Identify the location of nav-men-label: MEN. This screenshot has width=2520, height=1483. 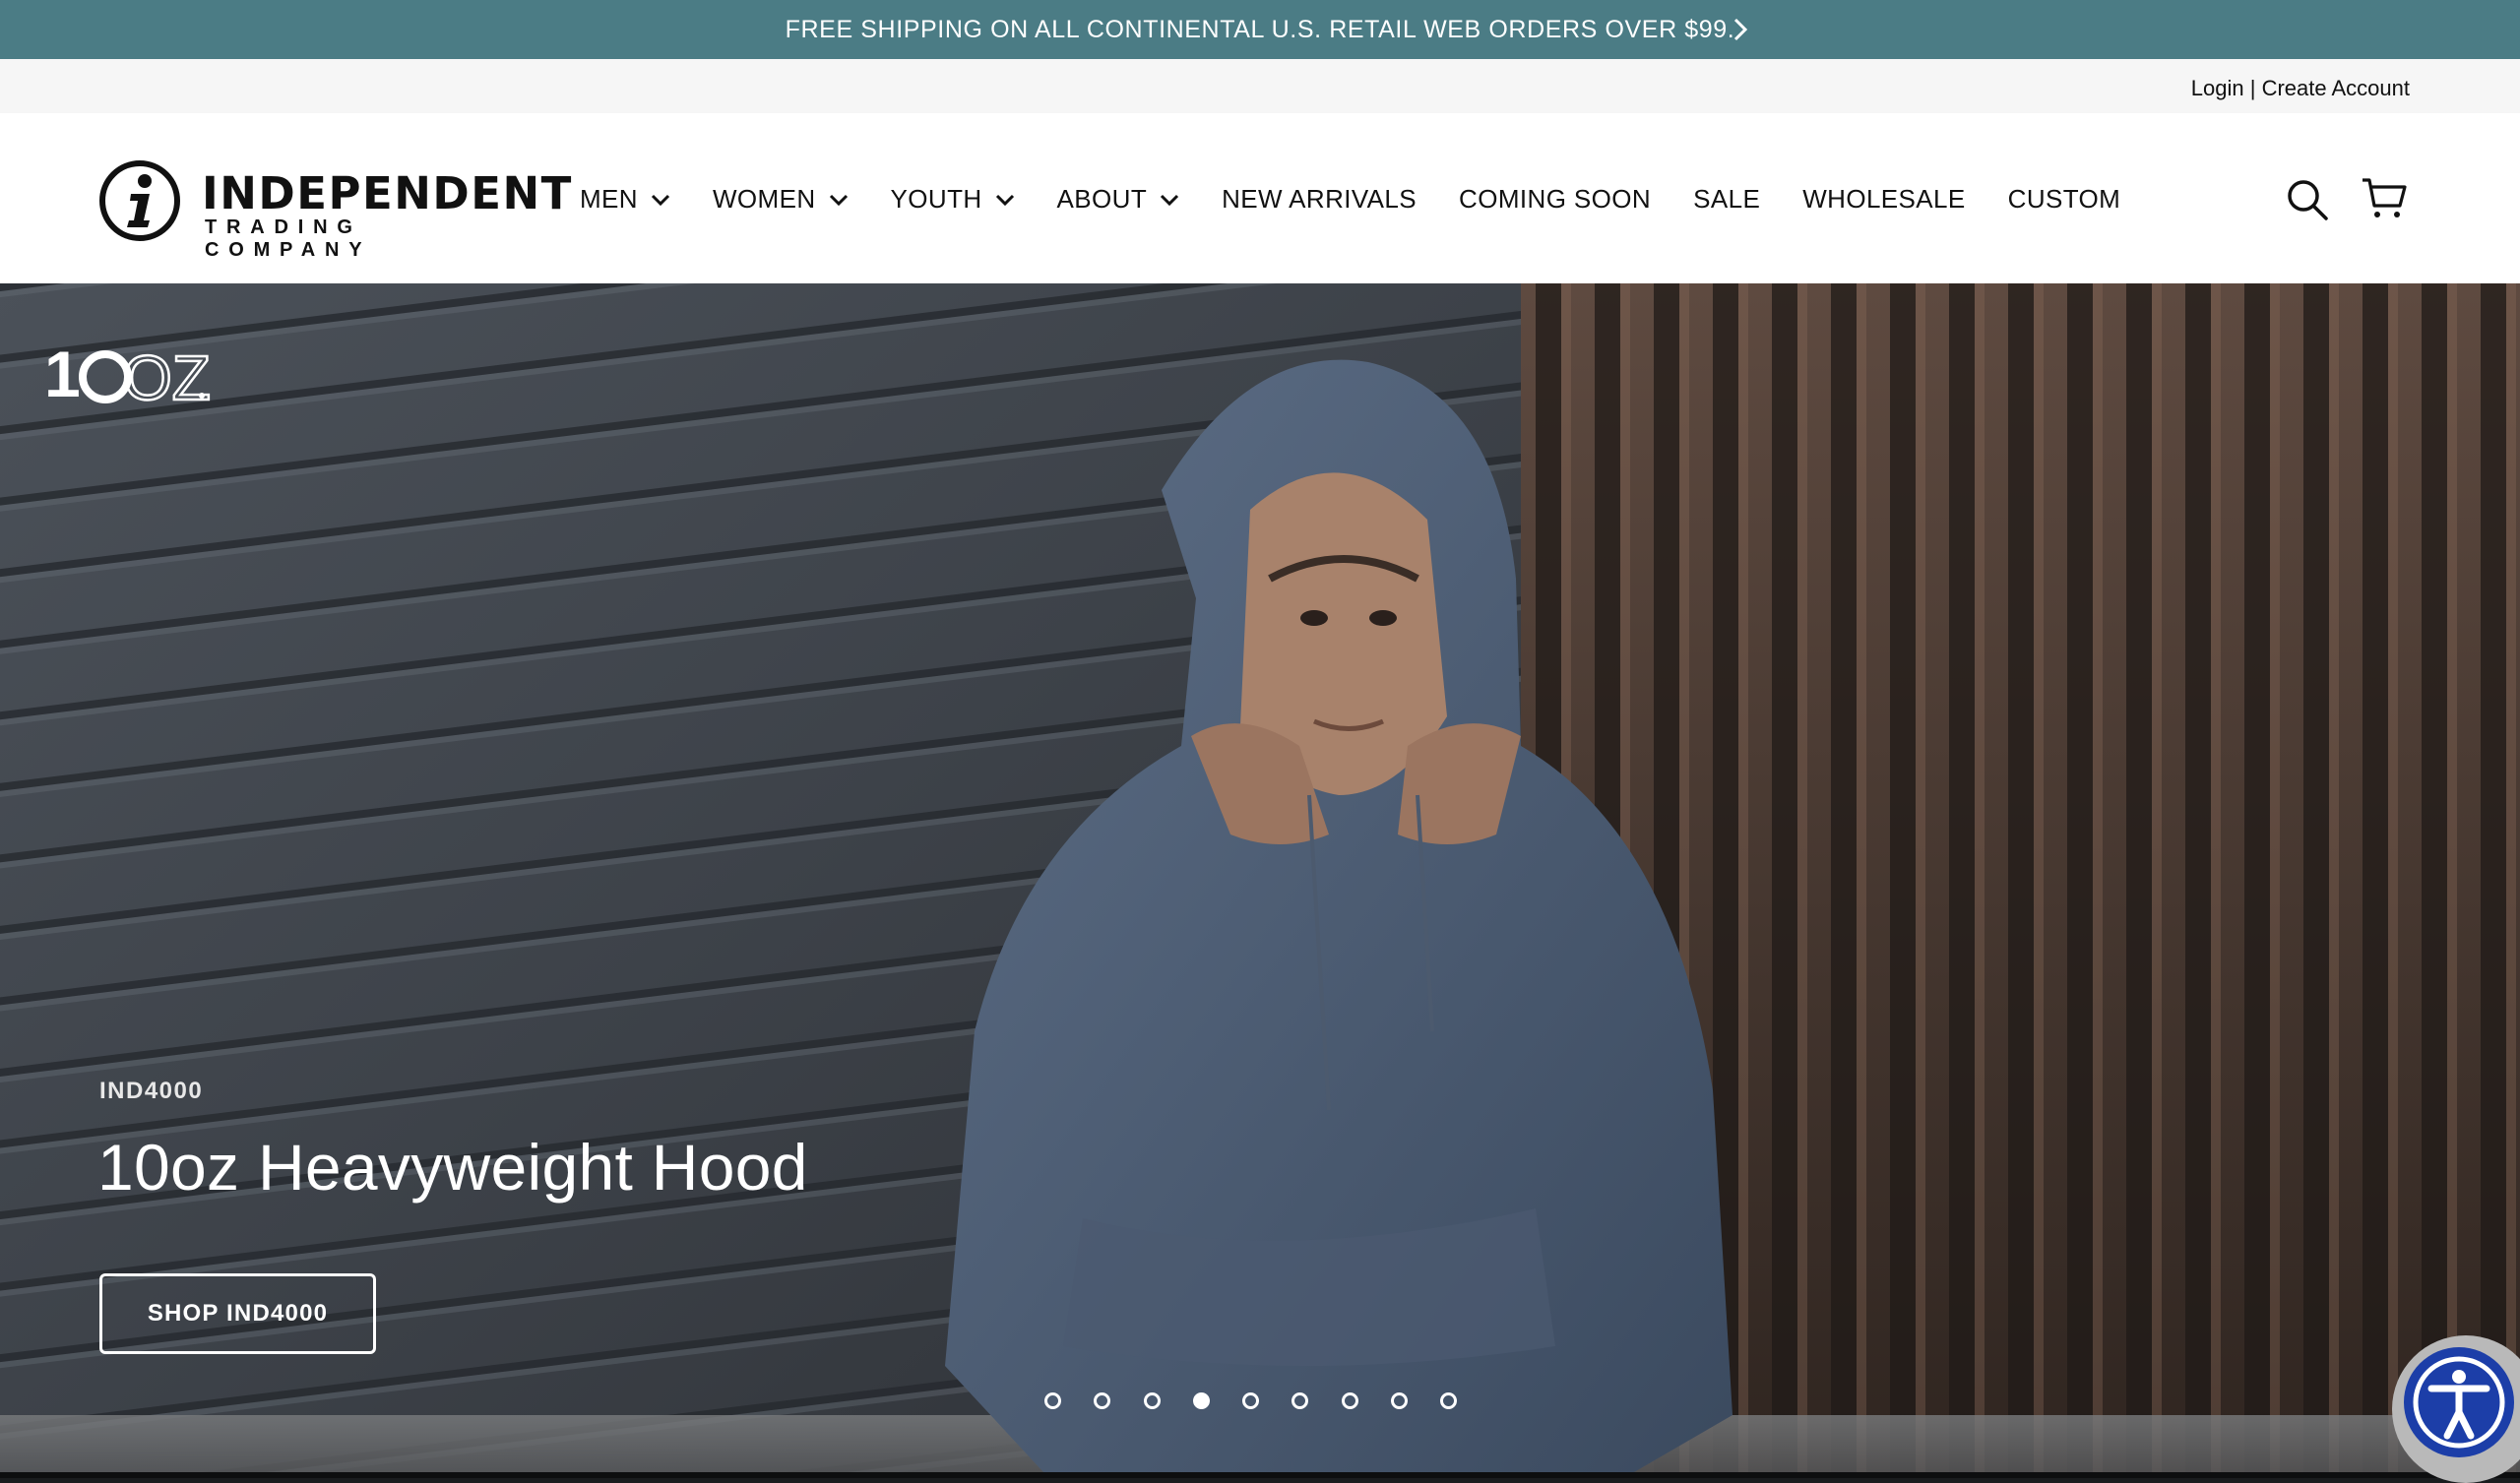
(609, 199).